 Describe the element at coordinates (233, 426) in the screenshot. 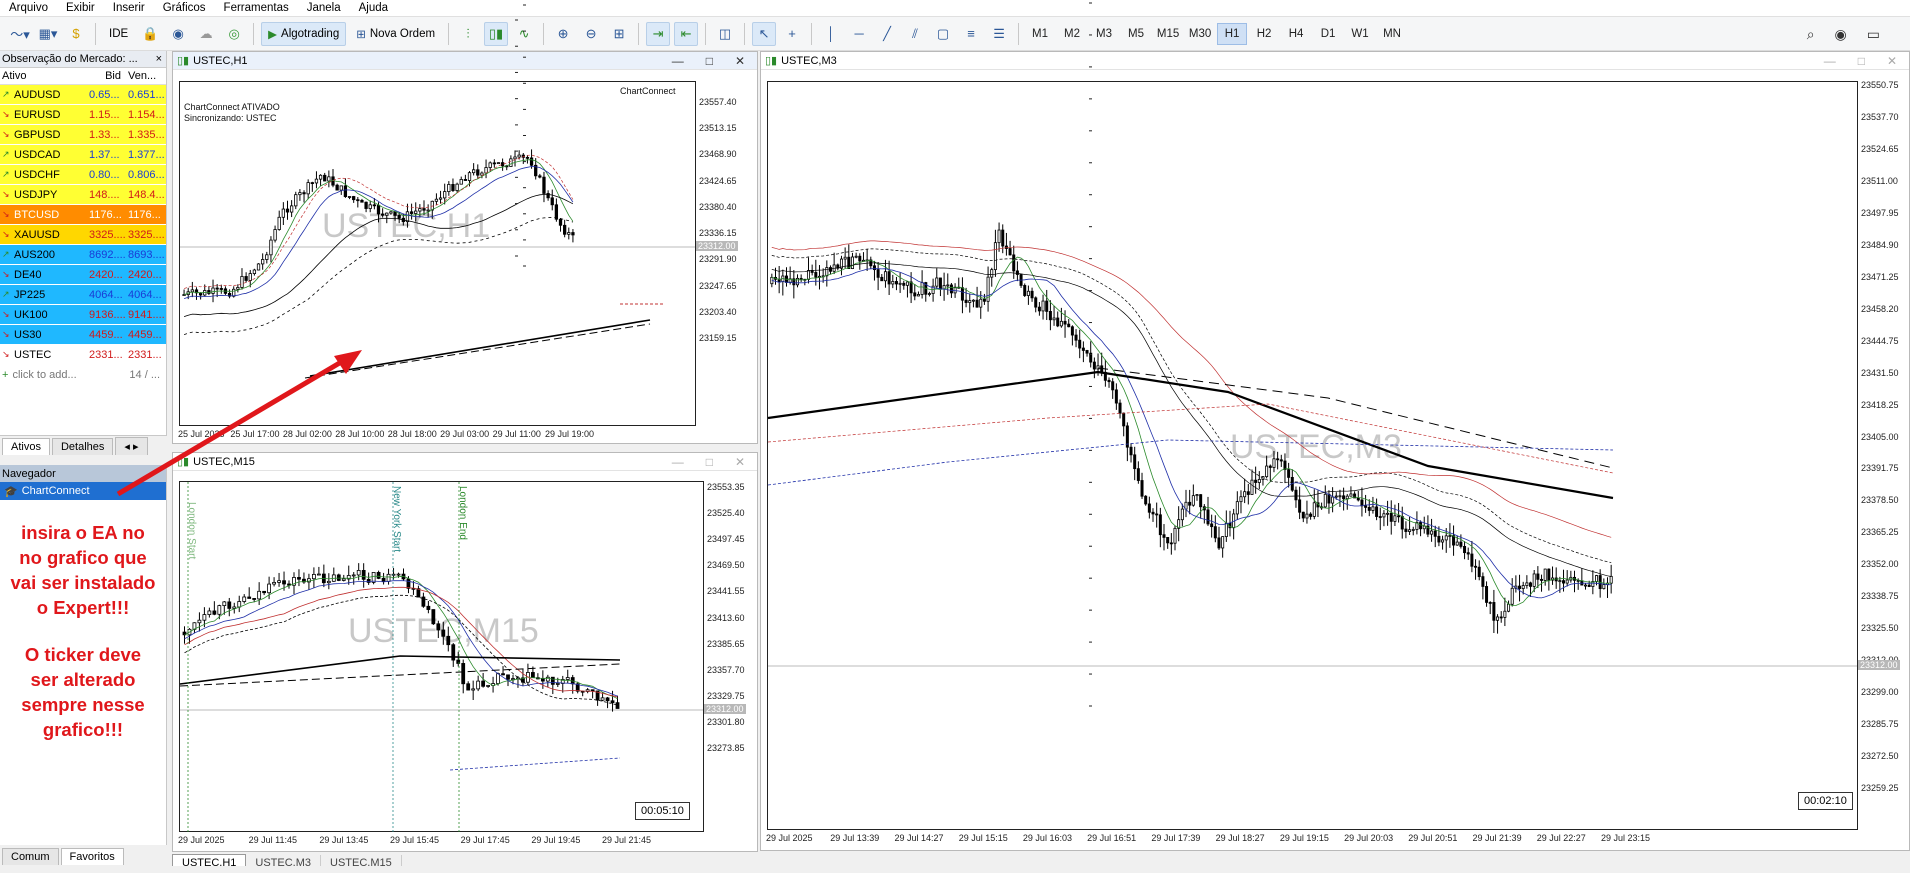

I see `arrow-shaft` at that location.